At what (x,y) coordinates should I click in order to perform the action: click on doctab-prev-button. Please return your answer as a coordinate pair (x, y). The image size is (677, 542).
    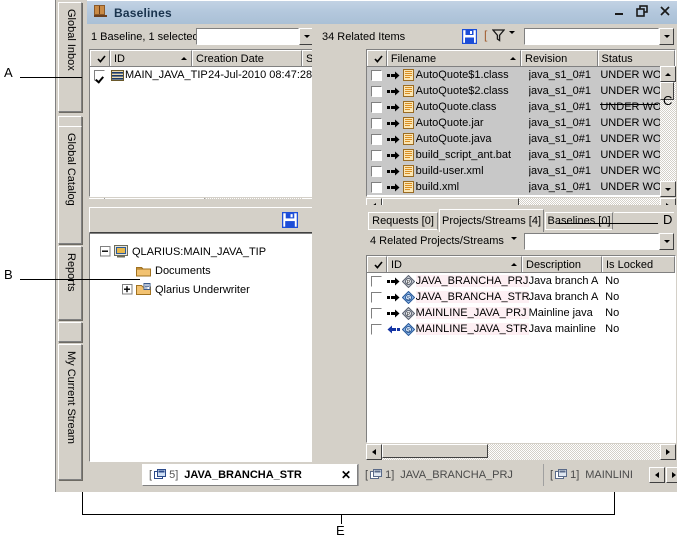
    Looking at the image, I should click on (657, 475).